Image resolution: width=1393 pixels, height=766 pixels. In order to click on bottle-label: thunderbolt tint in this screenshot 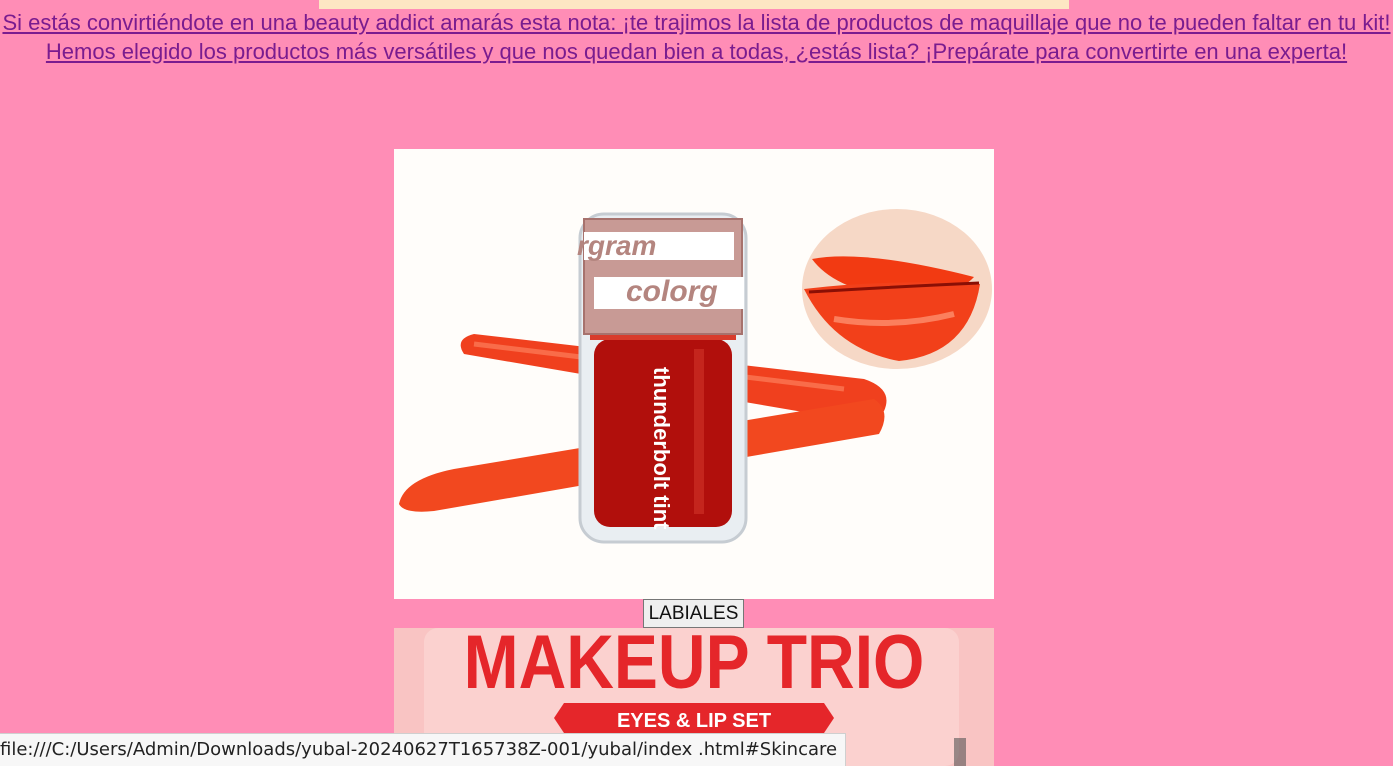, I will do `click(661, 448)`.